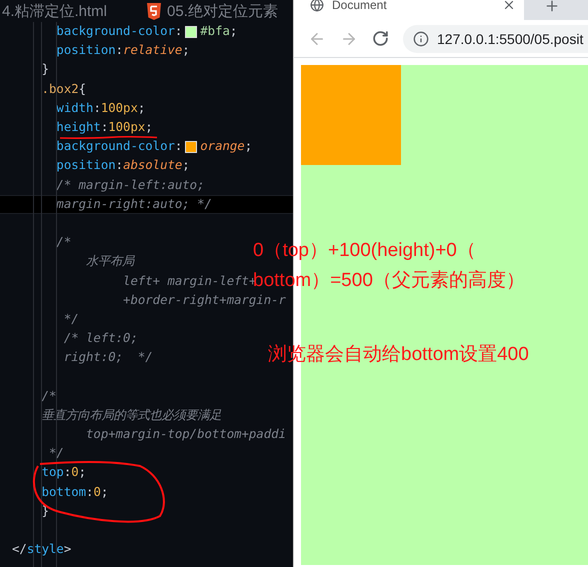  What do you see at coordinates (58, 11) in the screenshot?
I see `file-tab: 4.粘滞定位.html` at bounding box center [58, 11].